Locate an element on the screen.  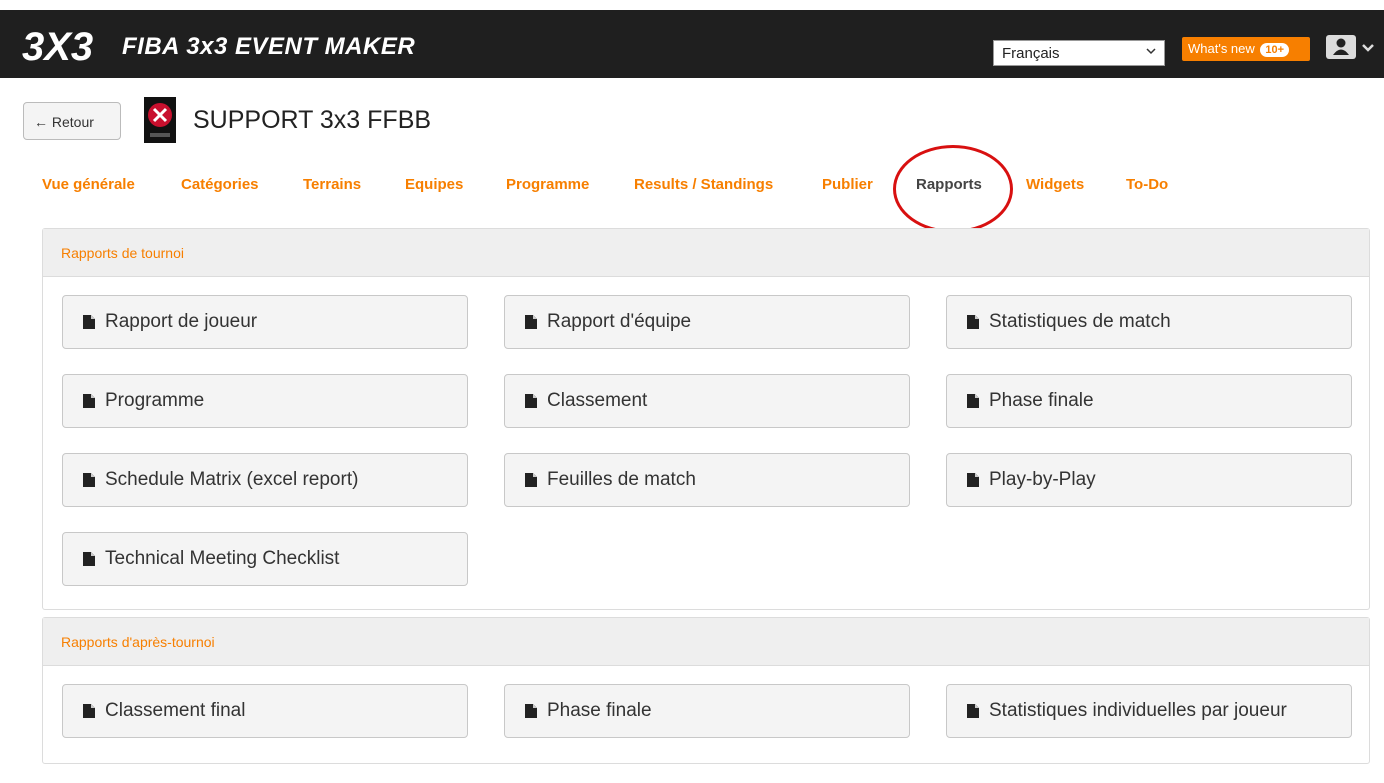
report-button-phase-finale-post: Phase finale is located at coordinates (707, 711).